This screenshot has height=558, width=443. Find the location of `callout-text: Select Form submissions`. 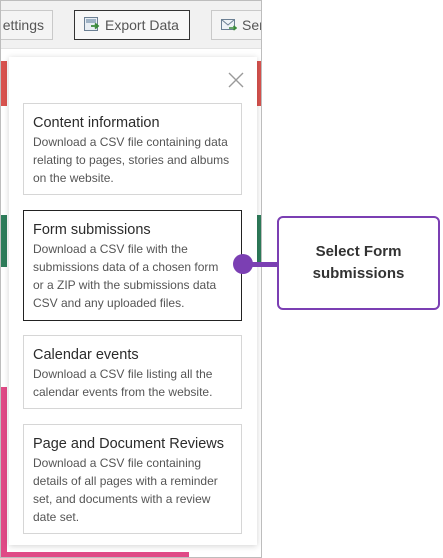

callout-text: Select Form submissions is located at coordinates (358, 262).